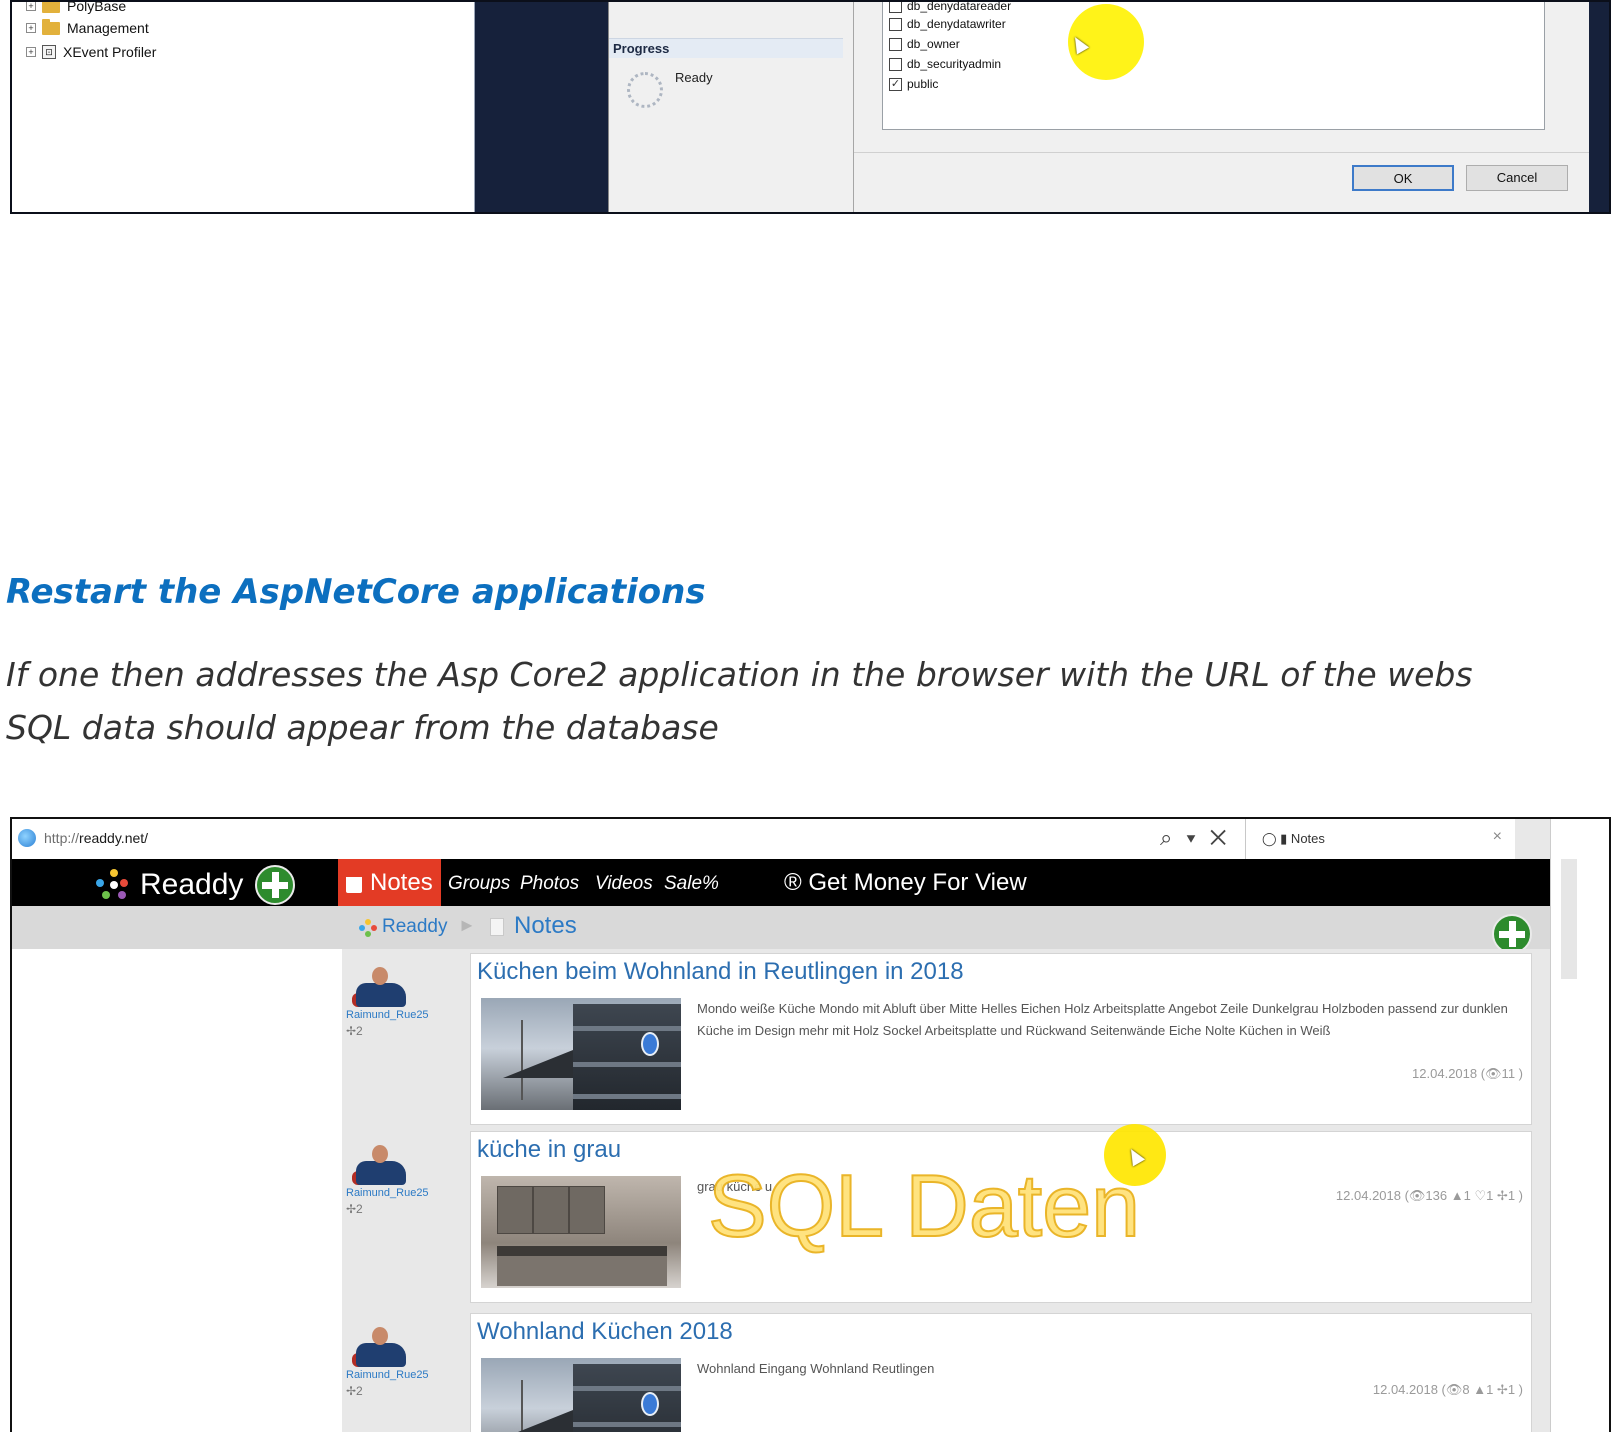  Describe the element at coordinates (362, 727) in the screenshot. I see `body-line: SQL data should appear from the database` at that location.